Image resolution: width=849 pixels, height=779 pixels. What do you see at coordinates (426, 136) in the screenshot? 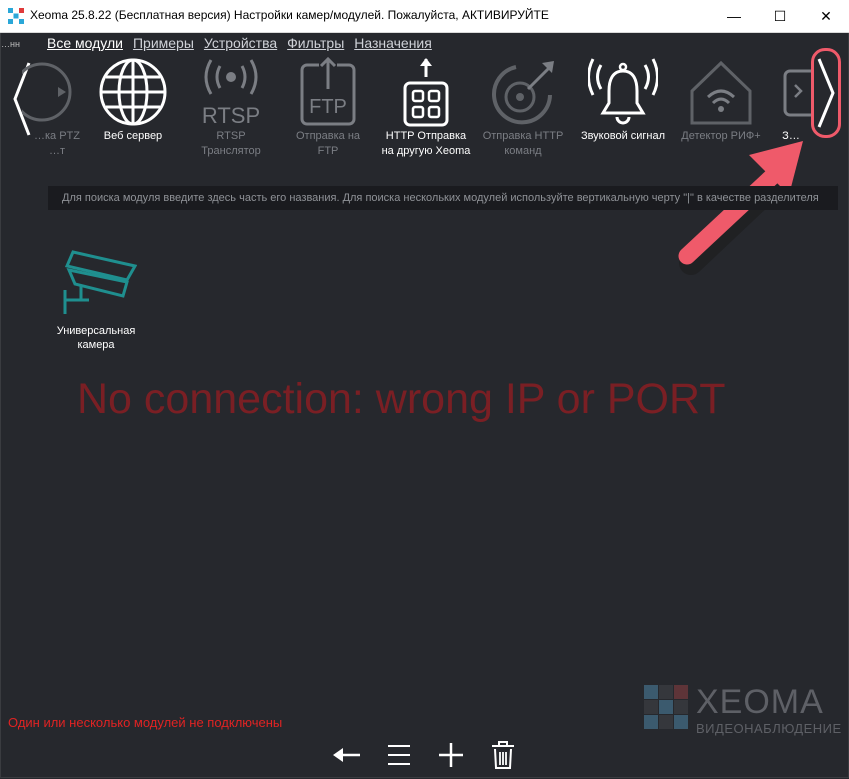
I see `module-label: HTTP Отправка` at bounding box center [426, 136].